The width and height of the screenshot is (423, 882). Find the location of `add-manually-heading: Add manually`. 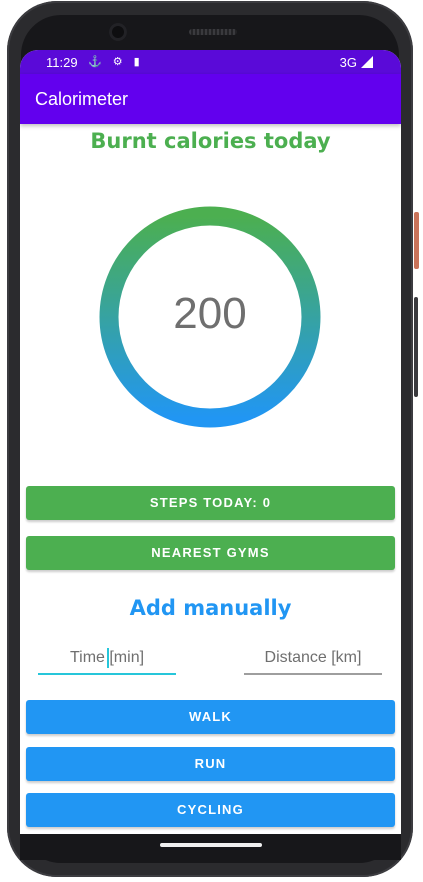

add-manually-heading: Add manually is located at coordinates (210, 608).